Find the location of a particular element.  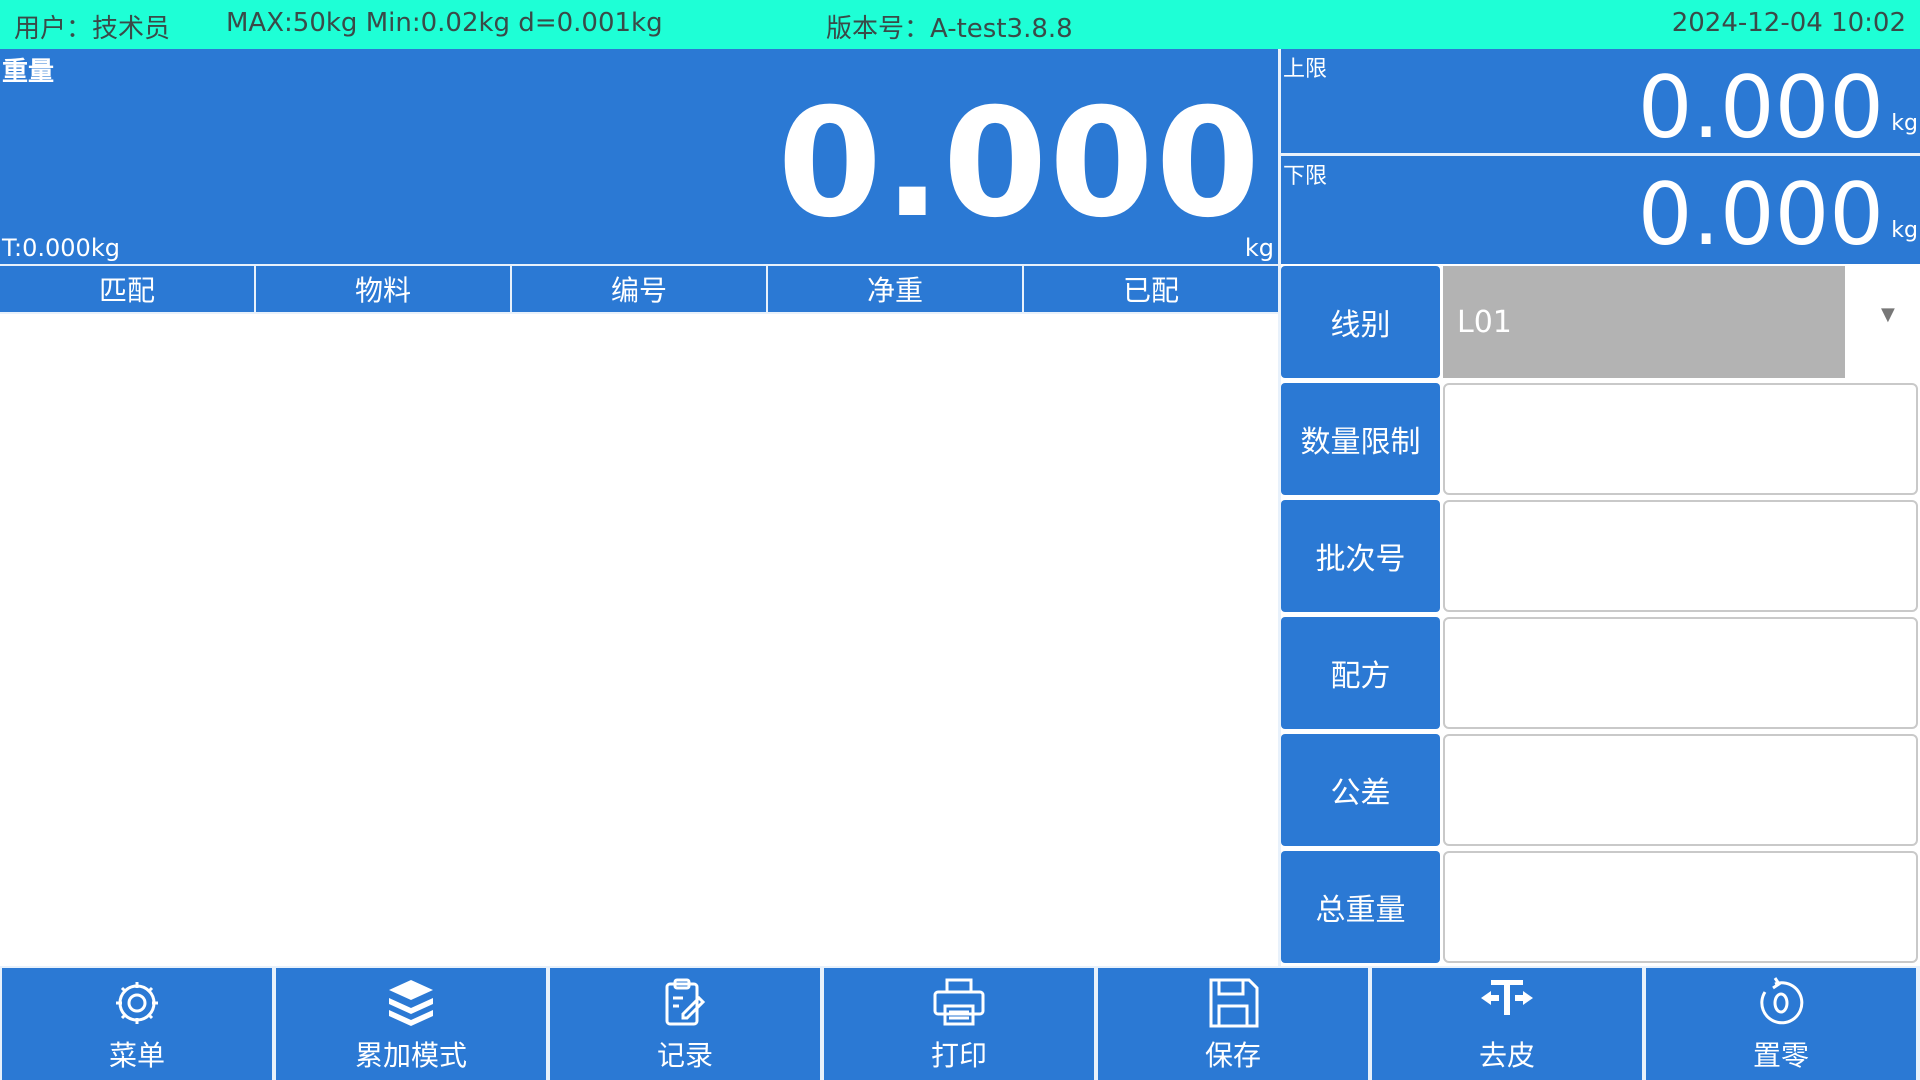

batch-button: 批次号 is located at coordinates (1360, 556).